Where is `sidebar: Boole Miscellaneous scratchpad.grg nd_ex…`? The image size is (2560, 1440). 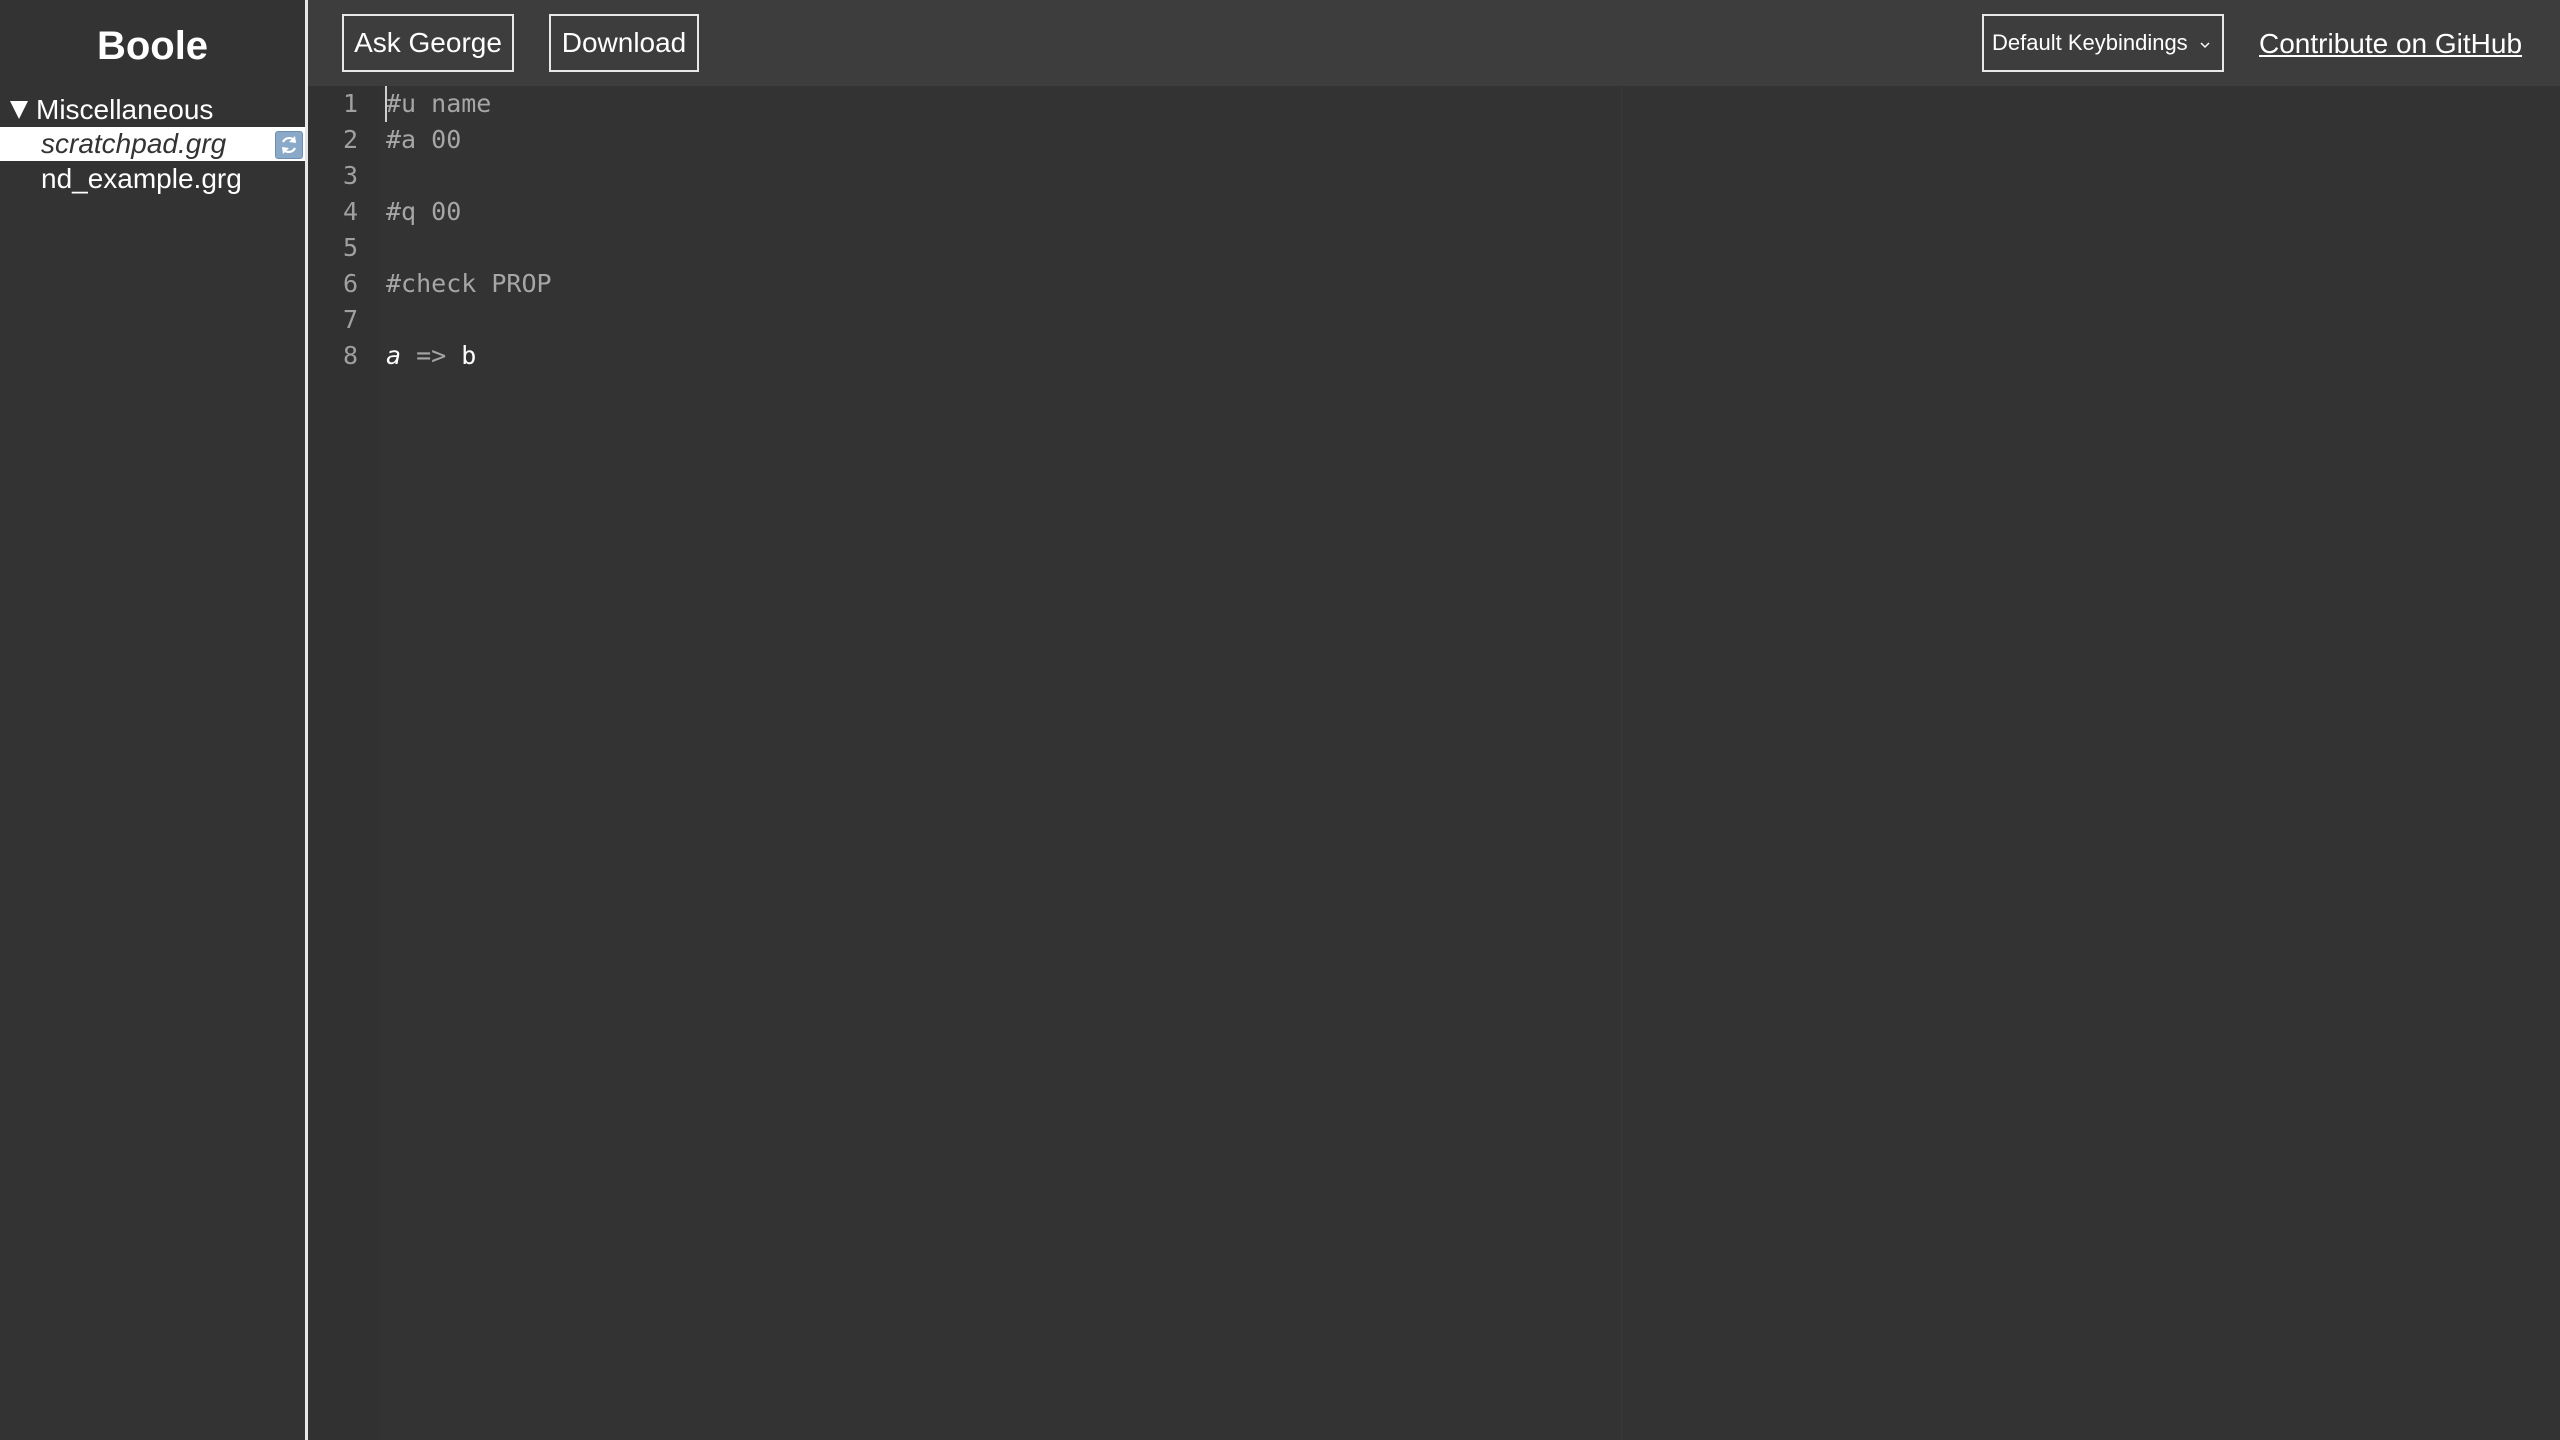 sidebar: Boole Miscellaneous scratchpad.grg nd_ex… is located at coordinates (154, 720).